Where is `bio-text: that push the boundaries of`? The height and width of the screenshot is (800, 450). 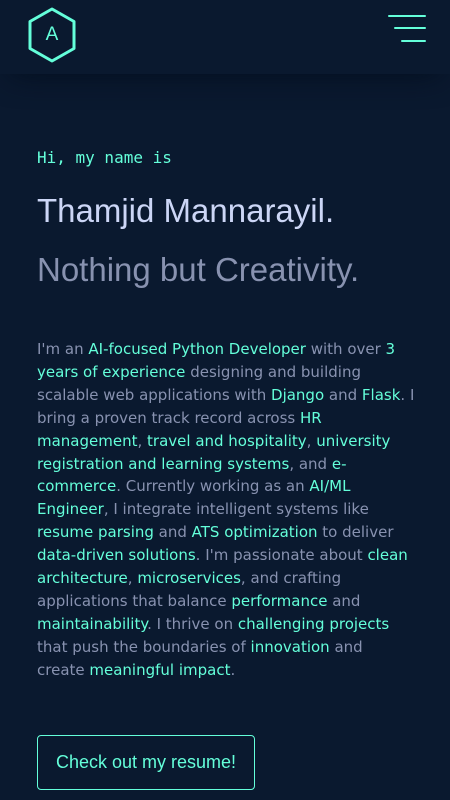 bio-text: that push the boundaries of is located at coordinates (144, 646).